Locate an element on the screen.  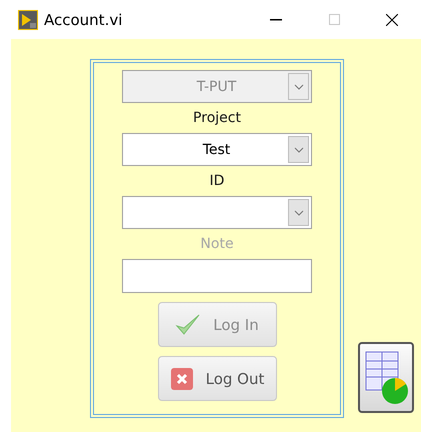
app-icon is located at coordinates (28, 20).